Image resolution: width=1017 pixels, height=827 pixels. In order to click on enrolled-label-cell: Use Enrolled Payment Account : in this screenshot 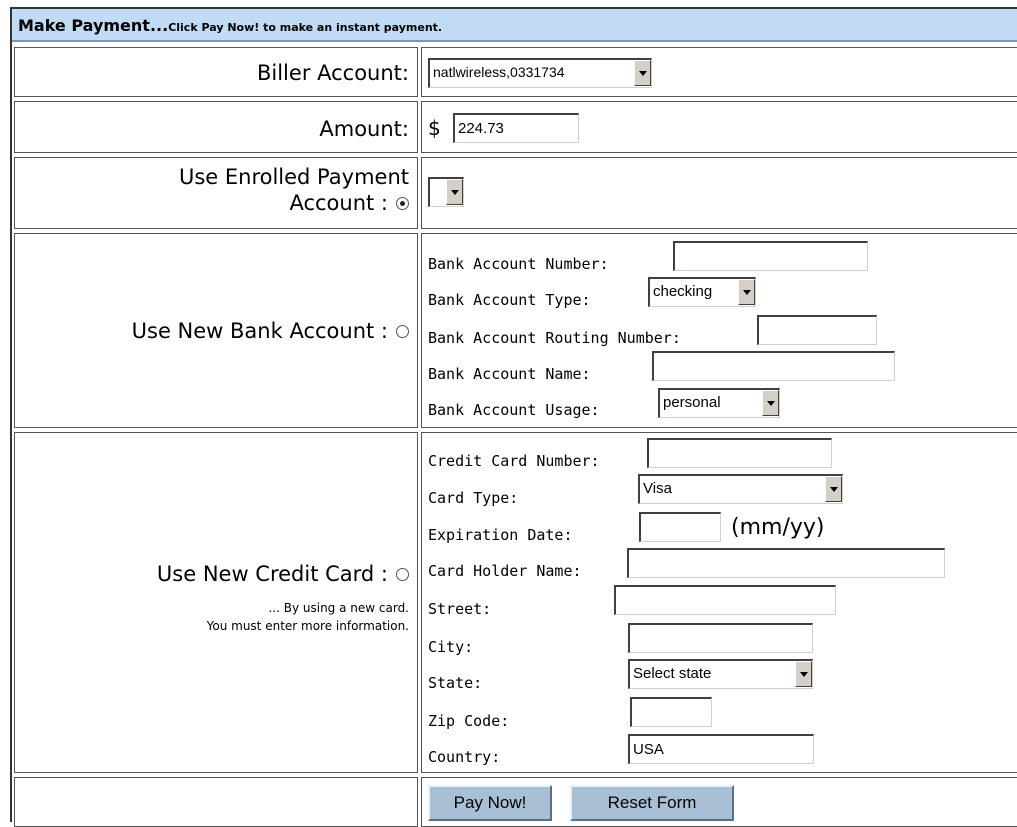, I will do `click(216, 193)`.